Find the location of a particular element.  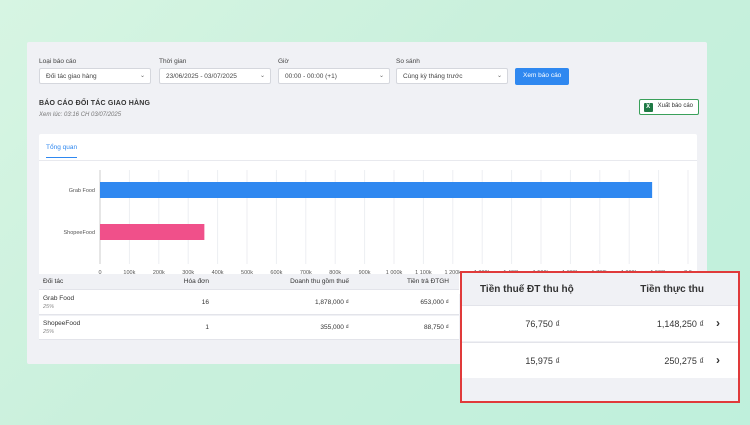

col-partner: Đối tác is located at coordinates (53, 281).